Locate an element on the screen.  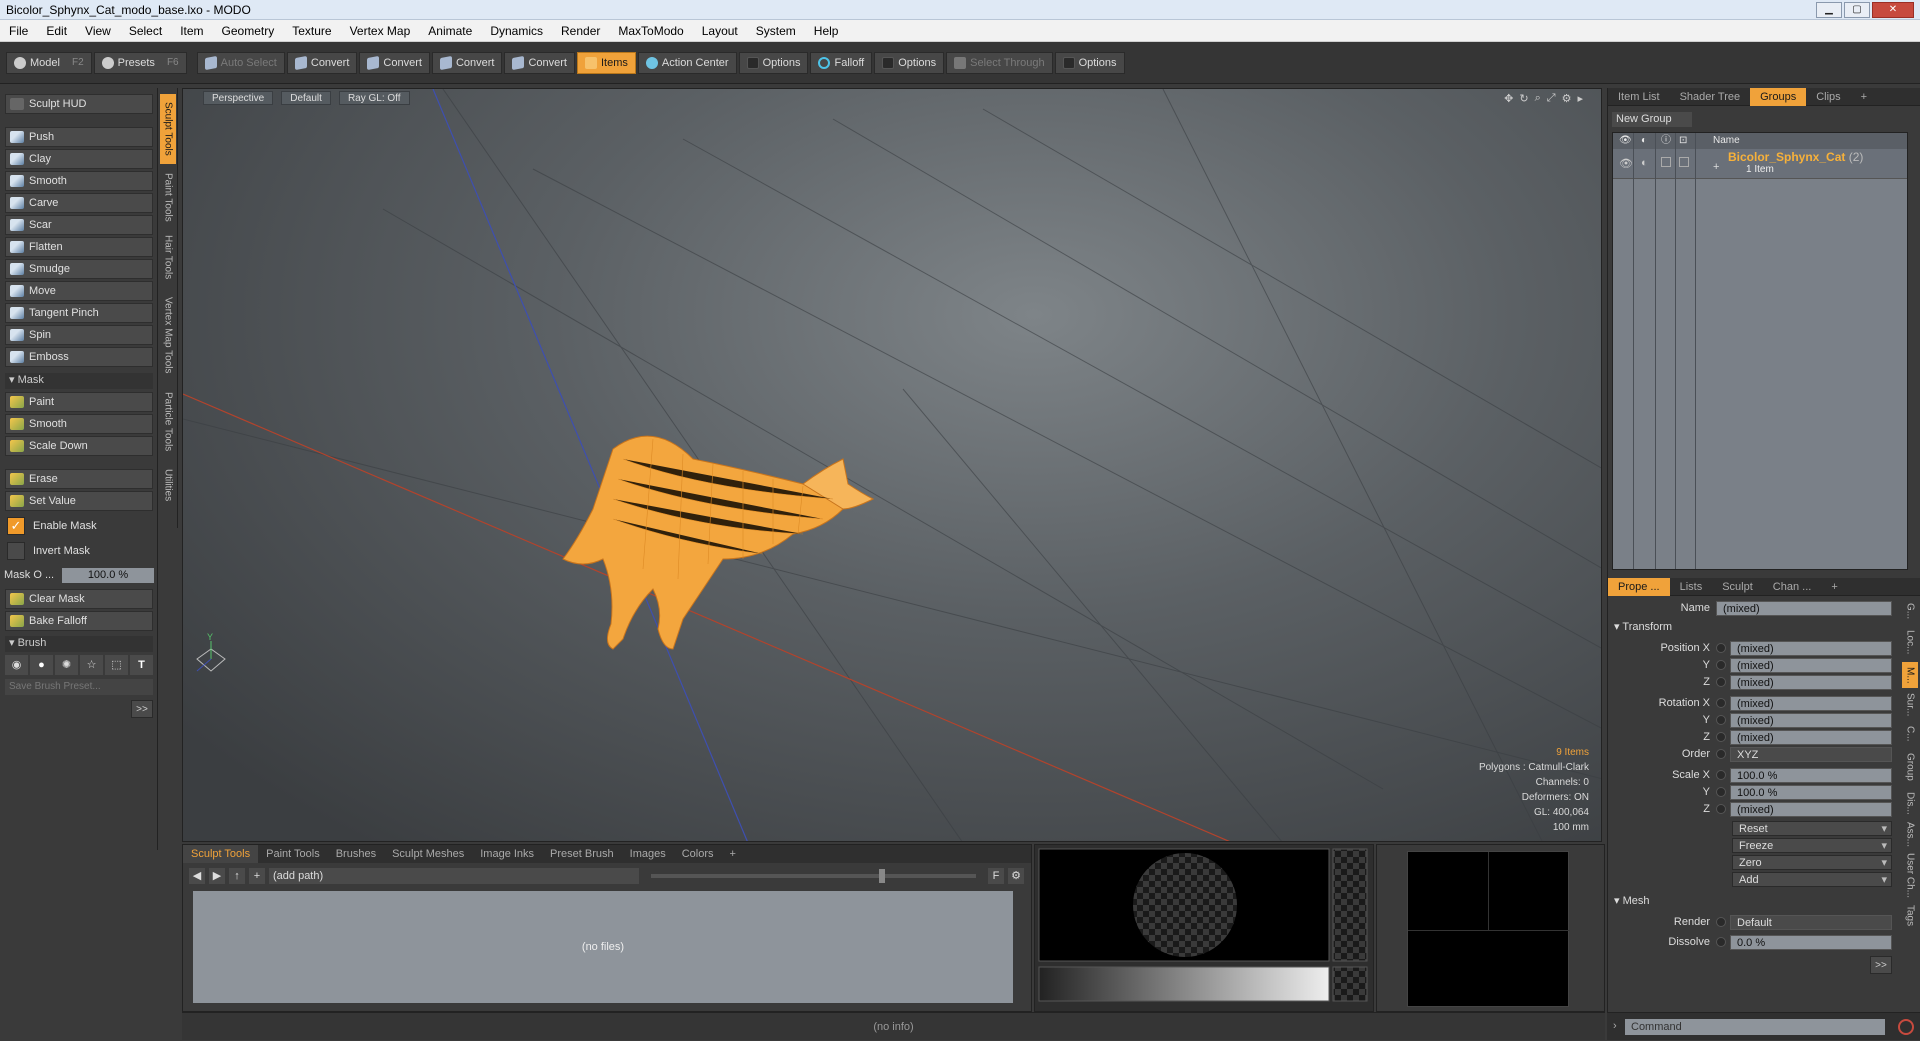
tab-groups: Groups is located at coordinates (1778, 96).